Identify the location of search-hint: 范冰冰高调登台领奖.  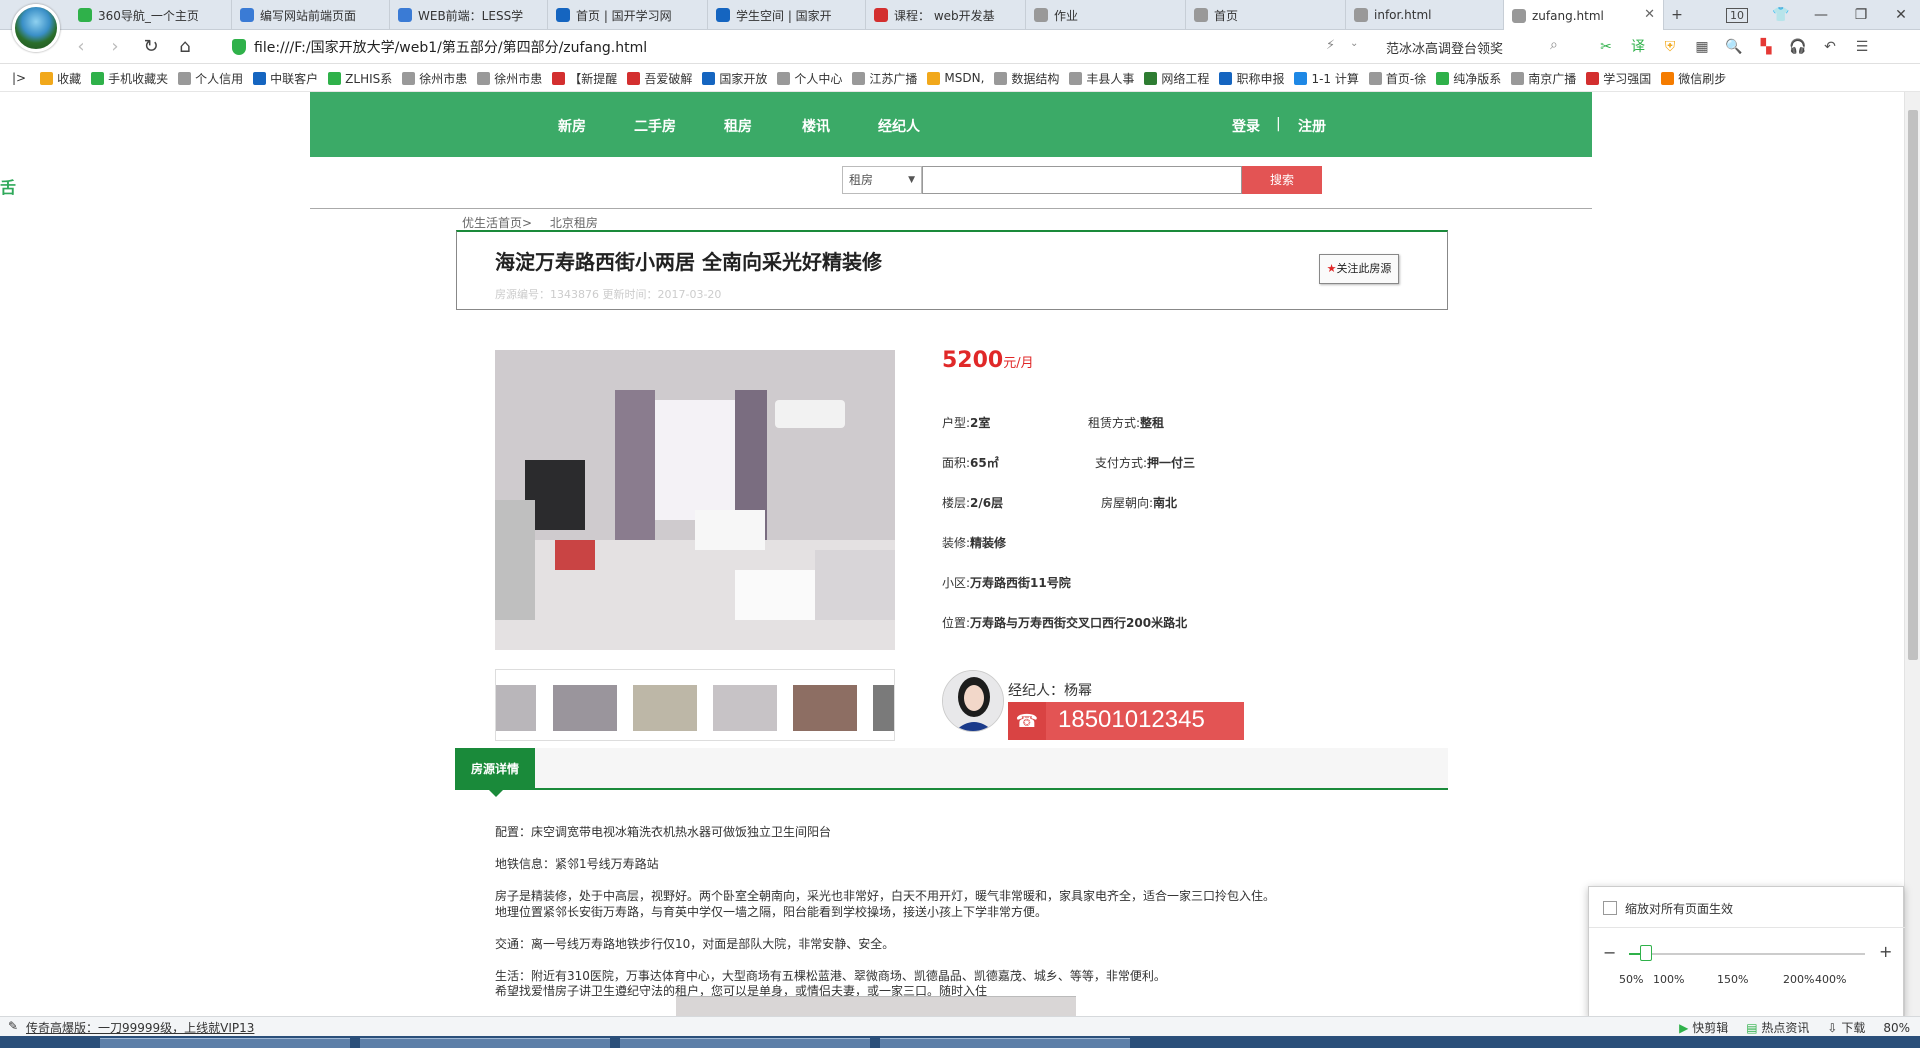
(1444, 47).